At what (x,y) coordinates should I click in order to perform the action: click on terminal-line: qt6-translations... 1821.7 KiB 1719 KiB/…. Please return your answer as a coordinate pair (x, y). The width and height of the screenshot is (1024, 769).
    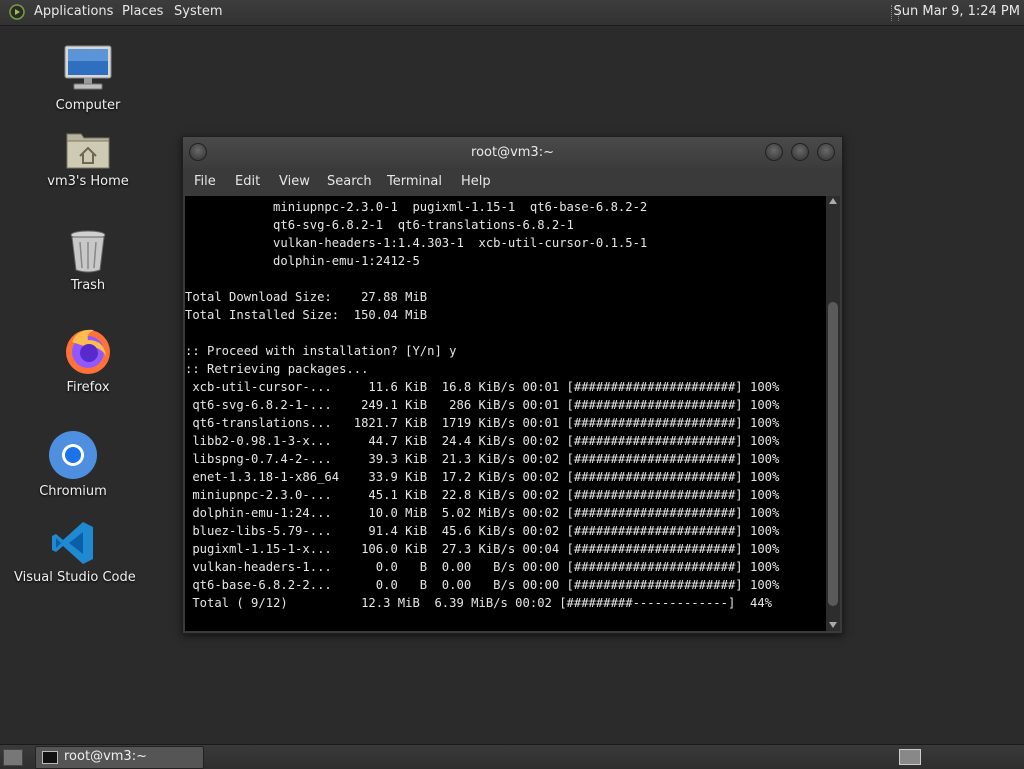
    Looking at the image, I should click on (482, 423).